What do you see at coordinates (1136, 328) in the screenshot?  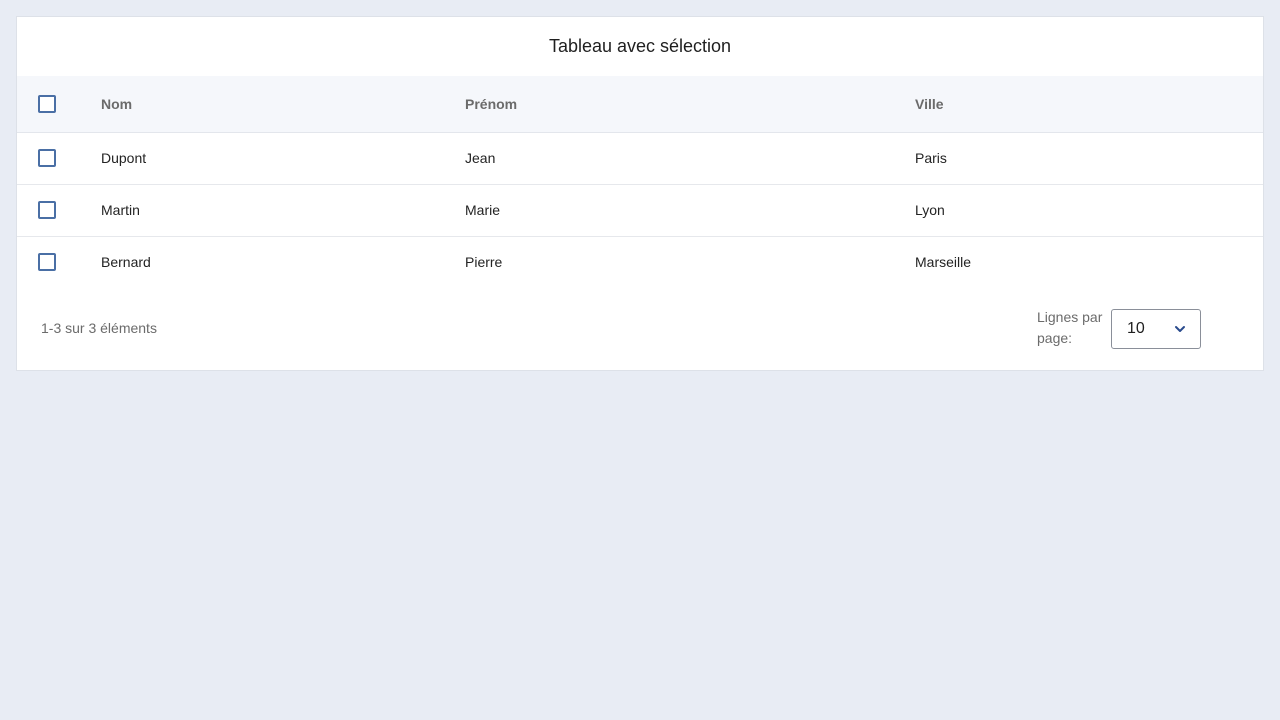 I see `rows-per-page-value: 10` at bounding box center [1136, 328].